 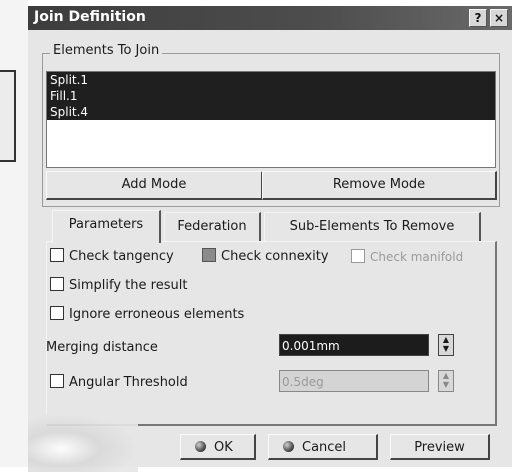 What do you see at coordinates (270, 18) in the screenshot?
I see `title-bar: Join Definition ? ×` at bounding box center [270, 18].